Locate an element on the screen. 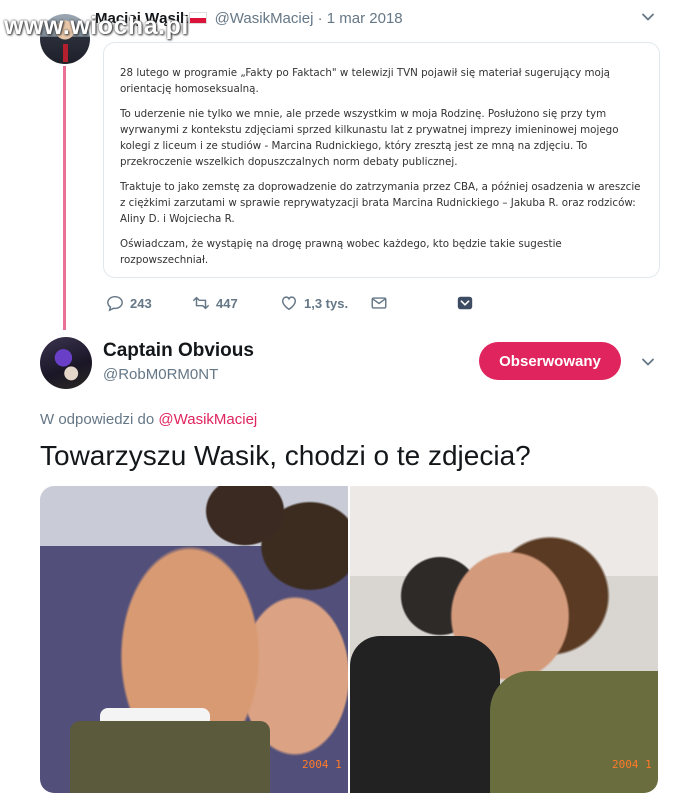 Image resolution: width=700 pixels, height=804 pixels. in-reply-prefix: W odpowiedzi do is located at coordinates (97, 419).